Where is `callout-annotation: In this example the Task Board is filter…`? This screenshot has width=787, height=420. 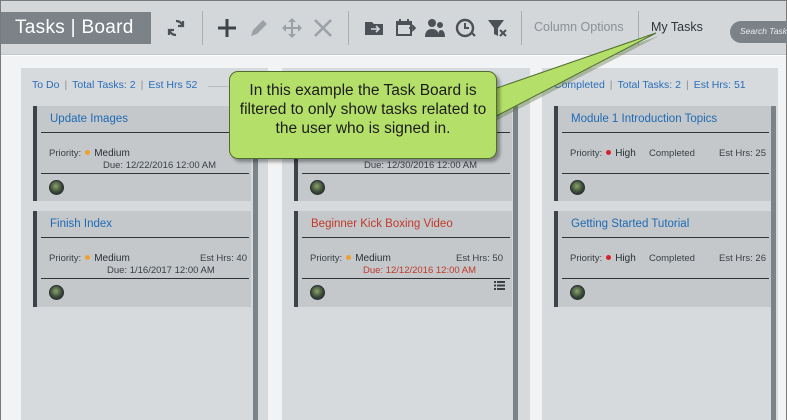
callout-annotation: In this example the Task Board is filter… is located at coordinates (363, 115).